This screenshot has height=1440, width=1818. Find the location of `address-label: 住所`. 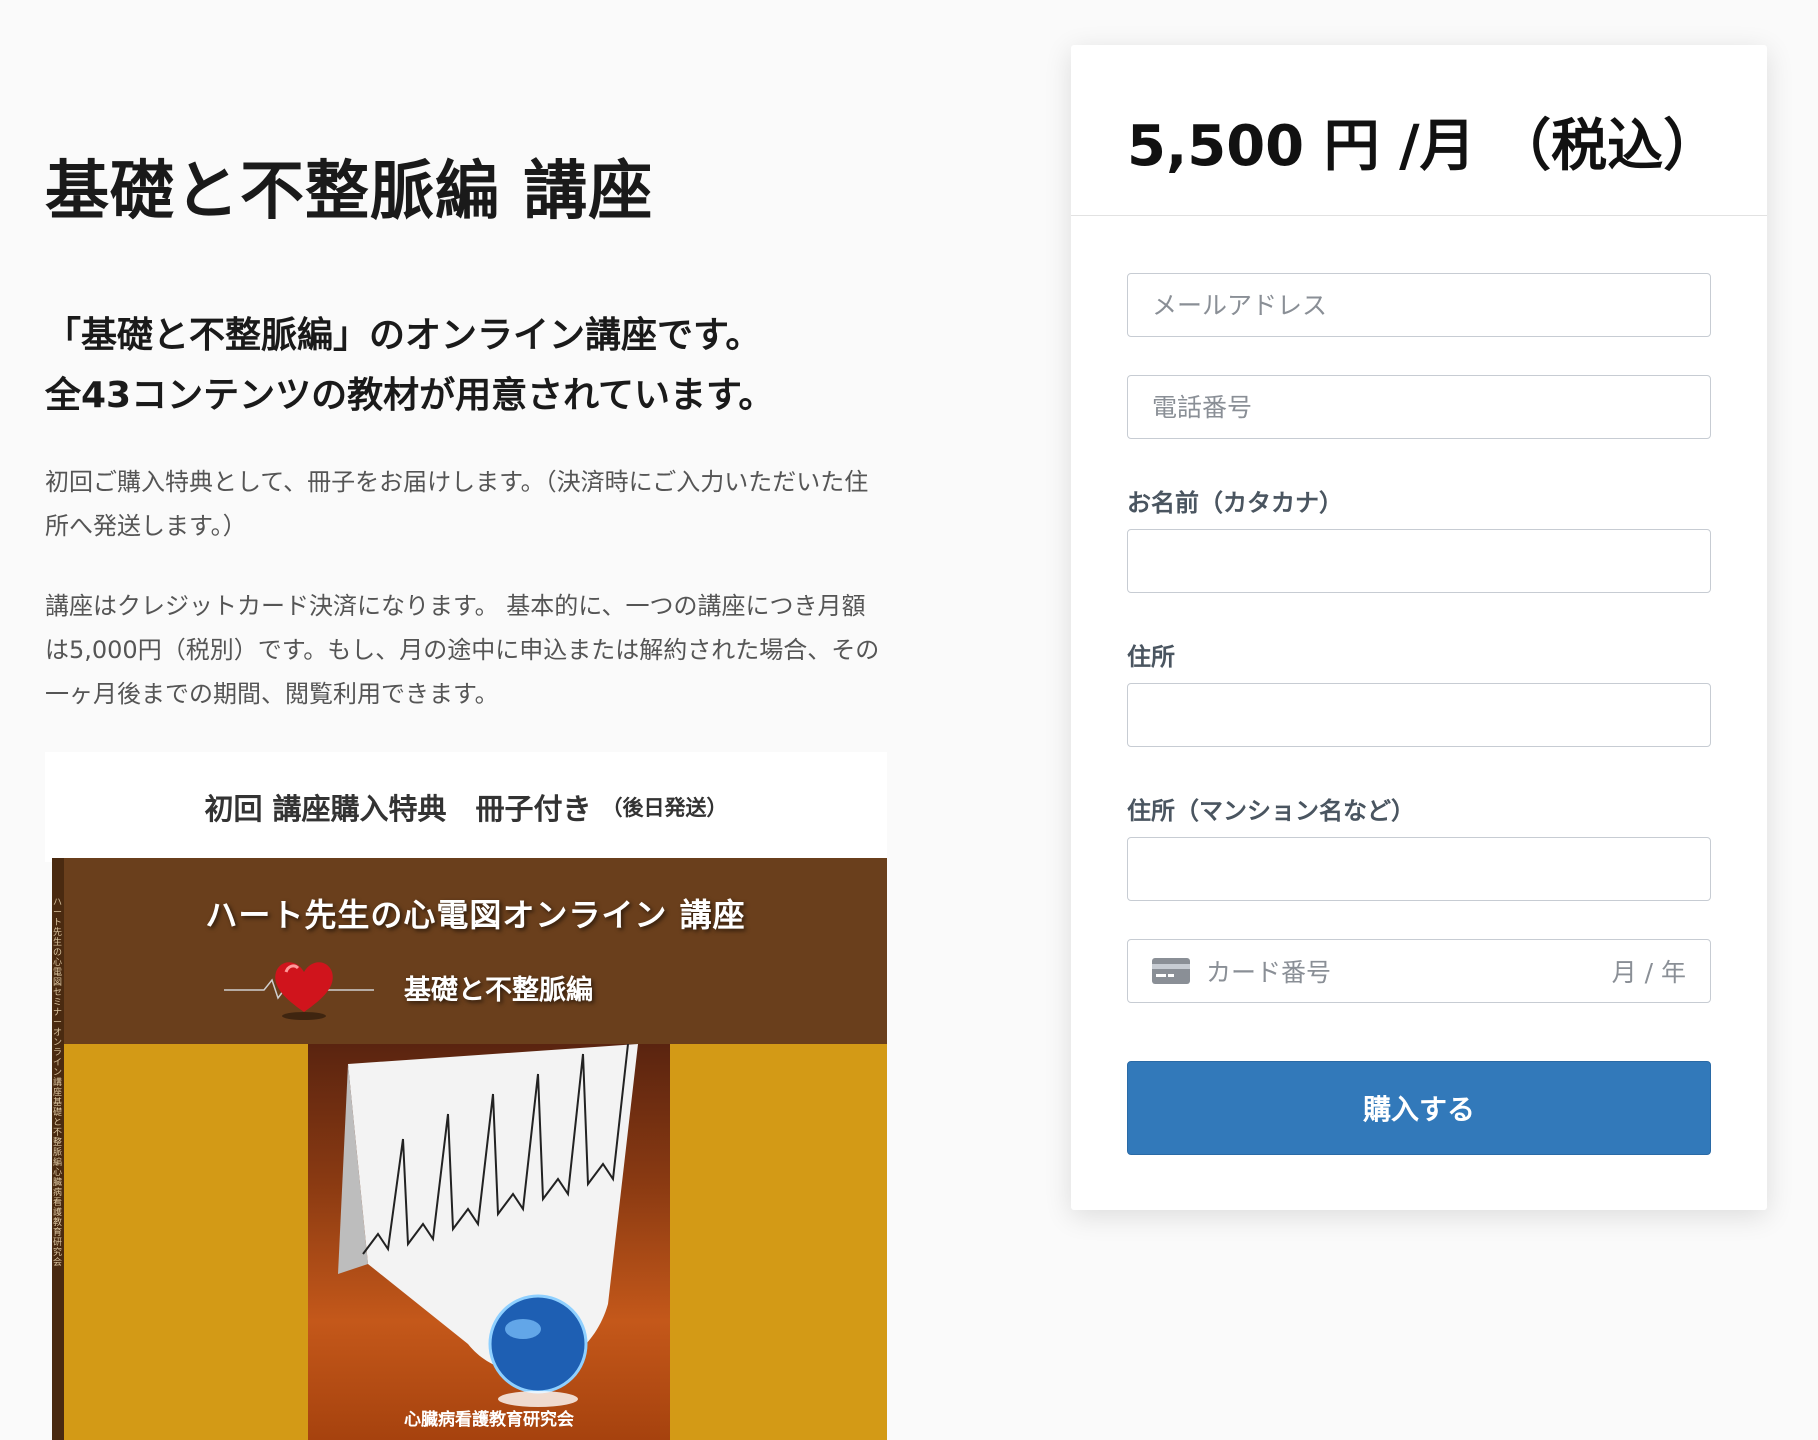

address-label: 住所 is located at coordinates (1151, 657).